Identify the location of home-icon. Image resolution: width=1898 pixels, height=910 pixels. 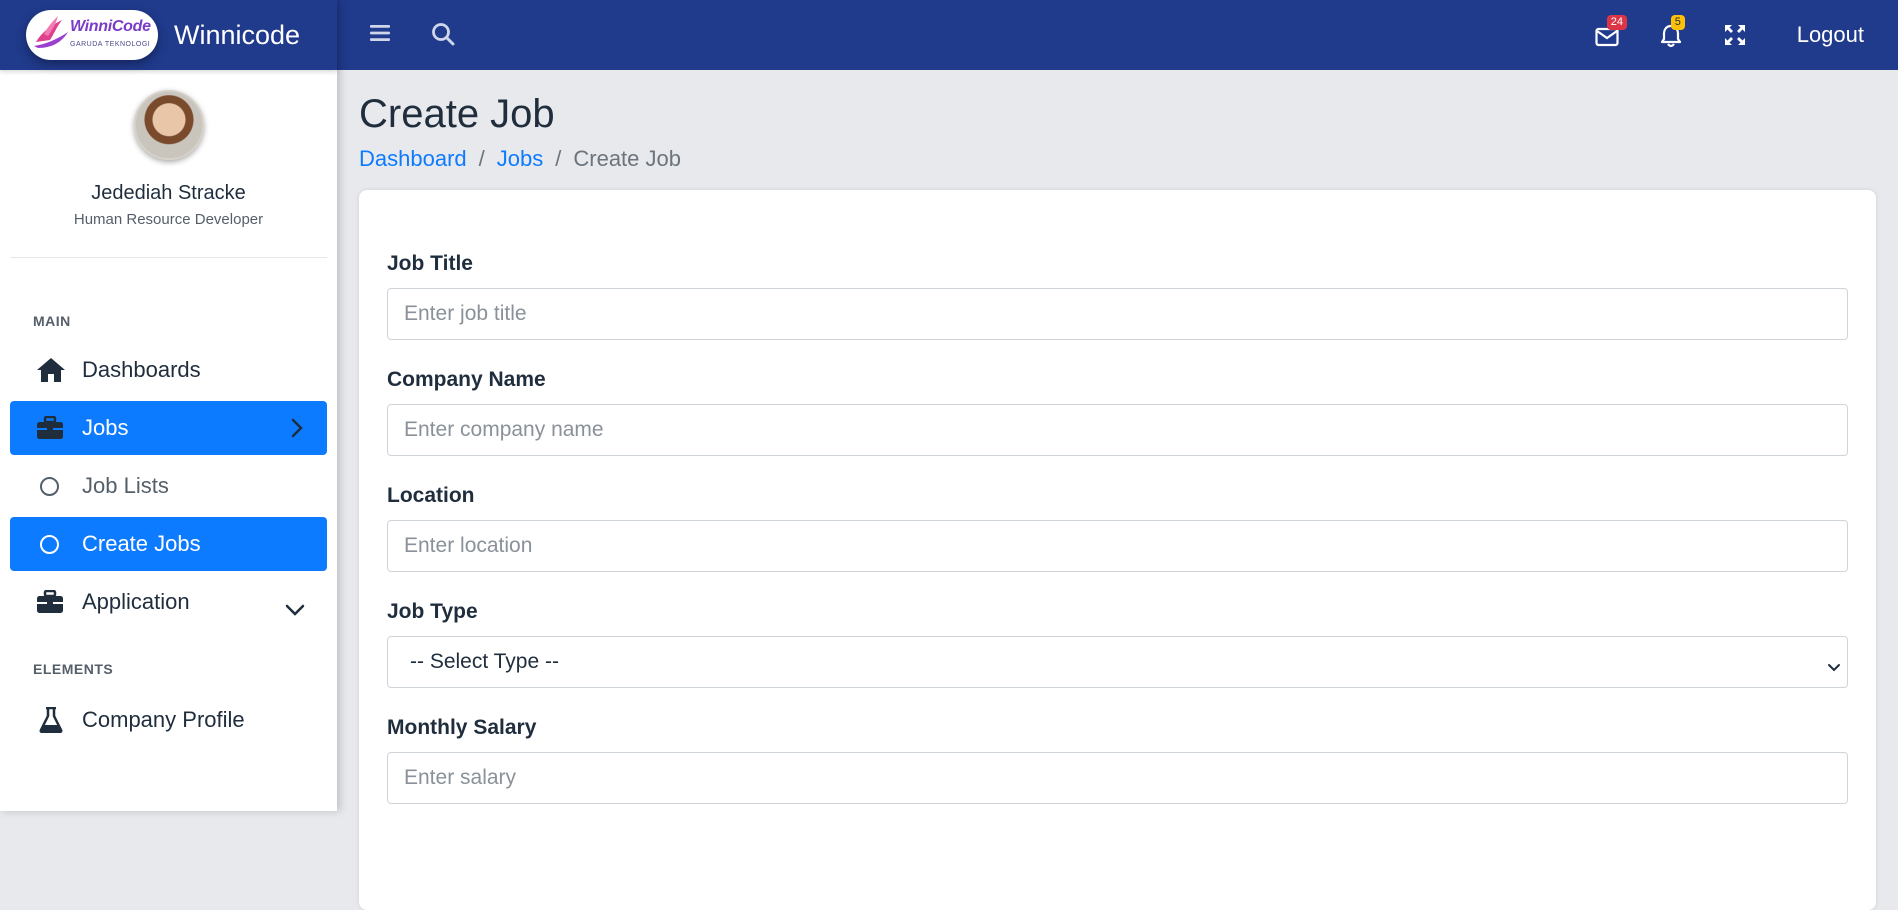
(52, 370).